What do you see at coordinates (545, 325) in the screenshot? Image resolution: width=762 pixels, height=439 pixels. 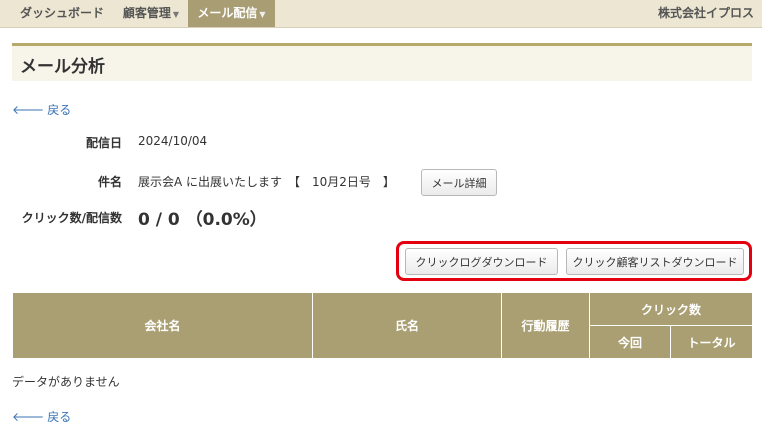 I see `col-header-history: 行動履歴` at bounding box center [545, 325].